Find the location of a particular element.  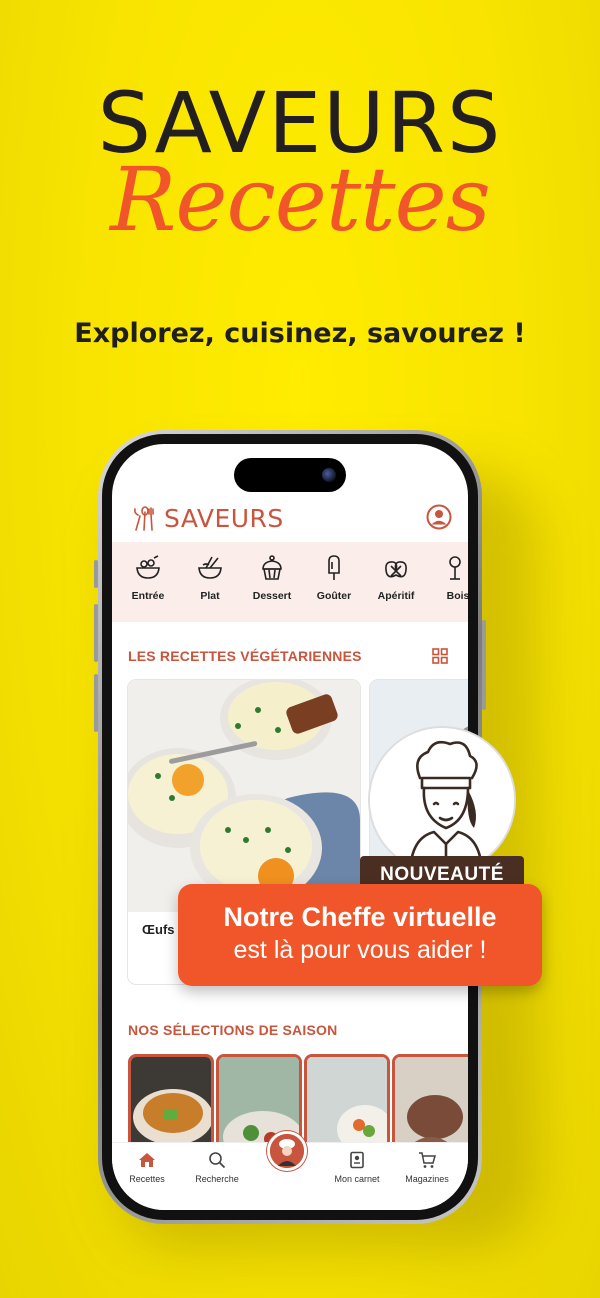

section-title-vegetarian: LES RECETTES VÉGÉTARIENNES is located at coordinates (245, 656).